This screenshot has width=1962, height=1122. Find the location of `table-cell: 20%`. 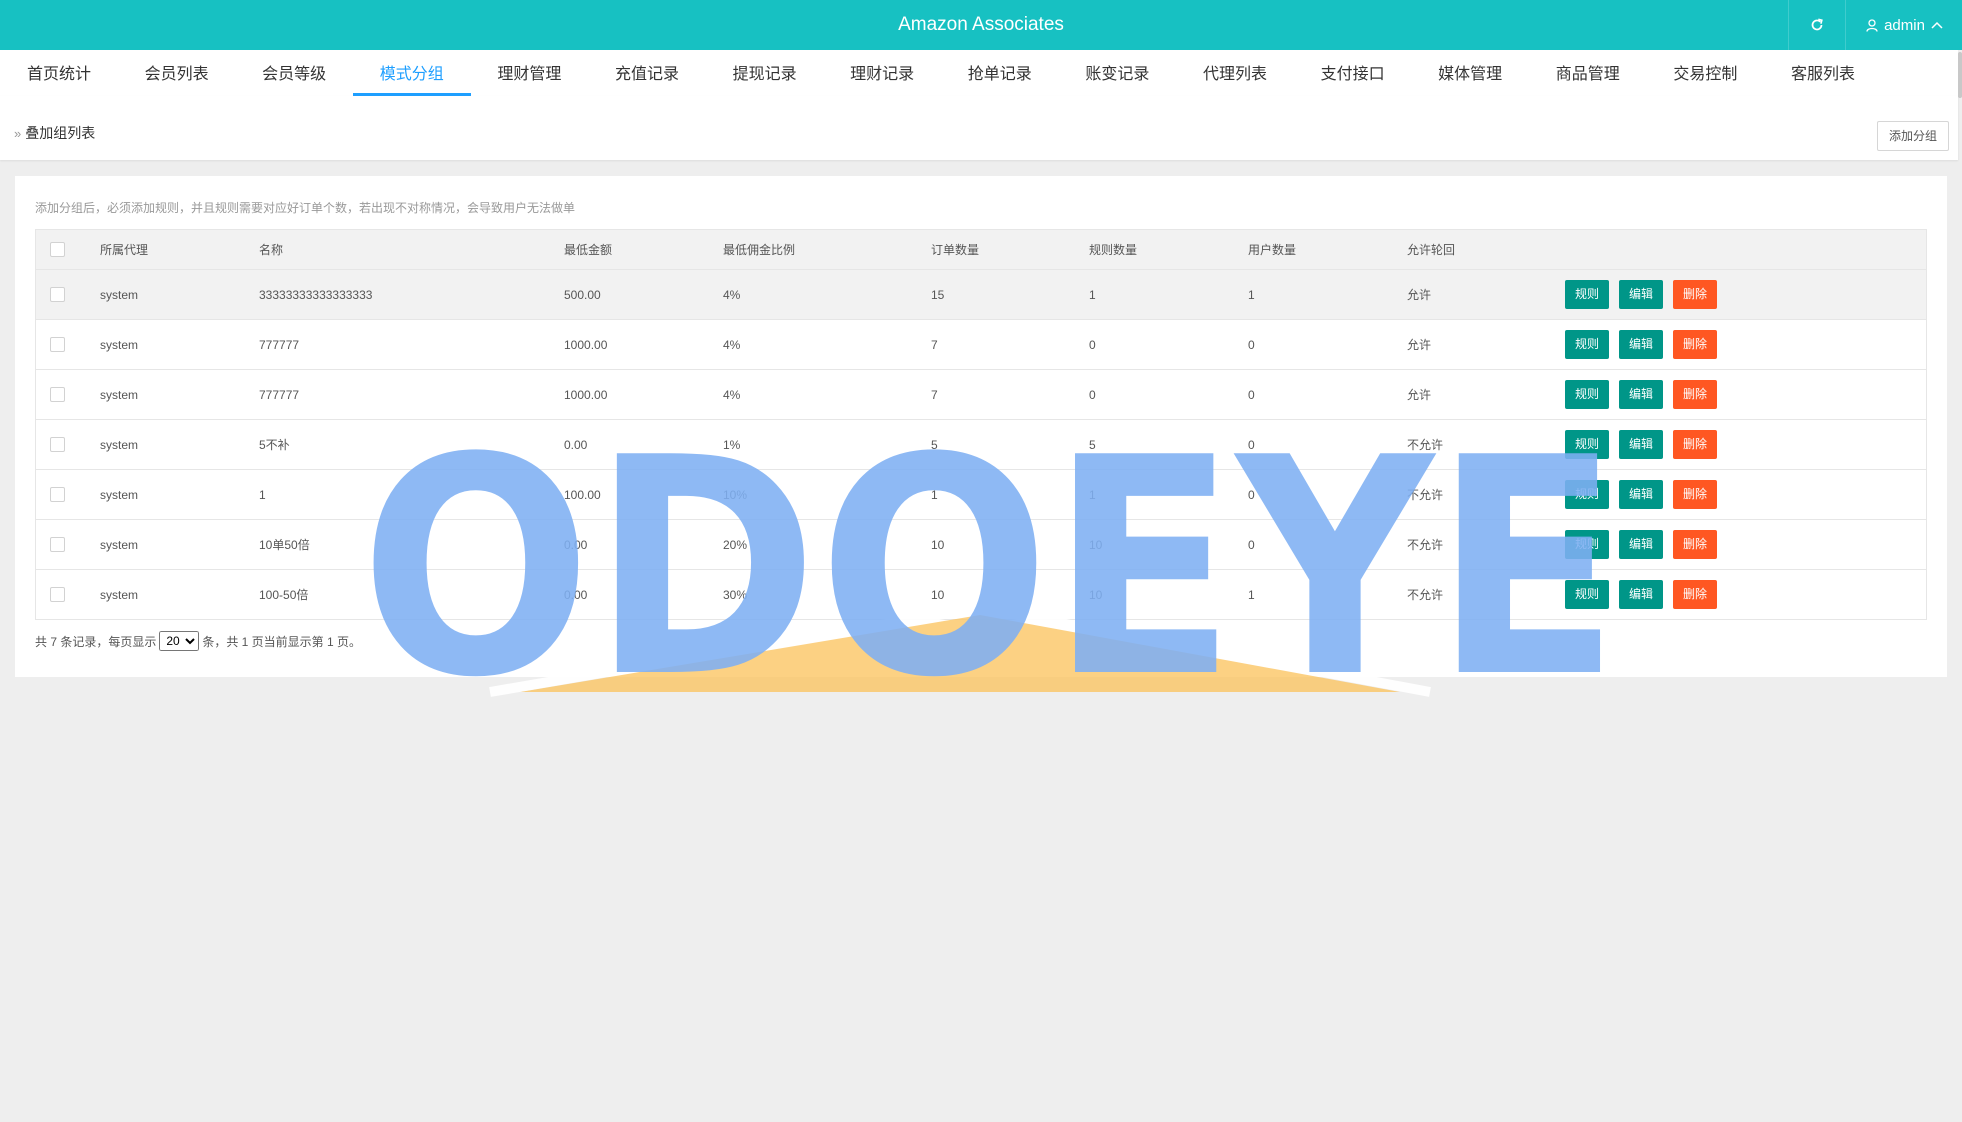

table-cell: 20% is located at coordinates (735, 544).